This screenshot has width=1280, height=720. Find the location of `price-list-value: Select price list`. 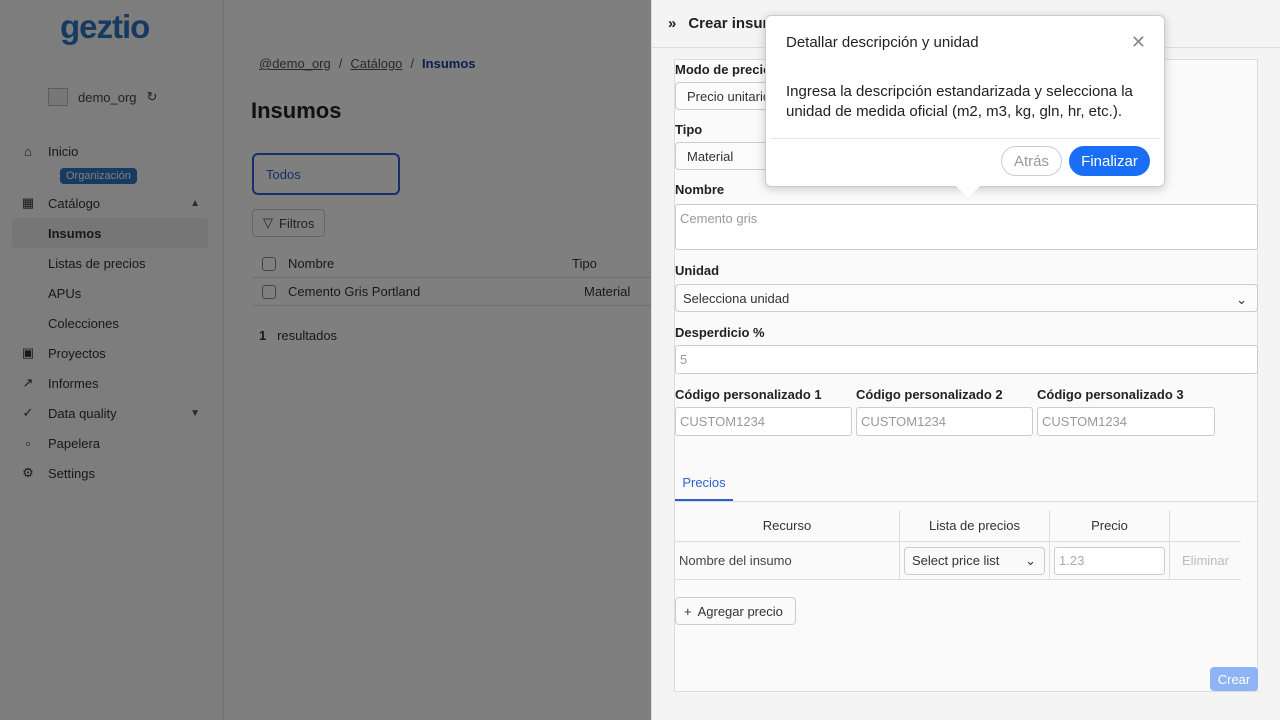

price-list-value: Select price list is located at coordinates (956, 560).